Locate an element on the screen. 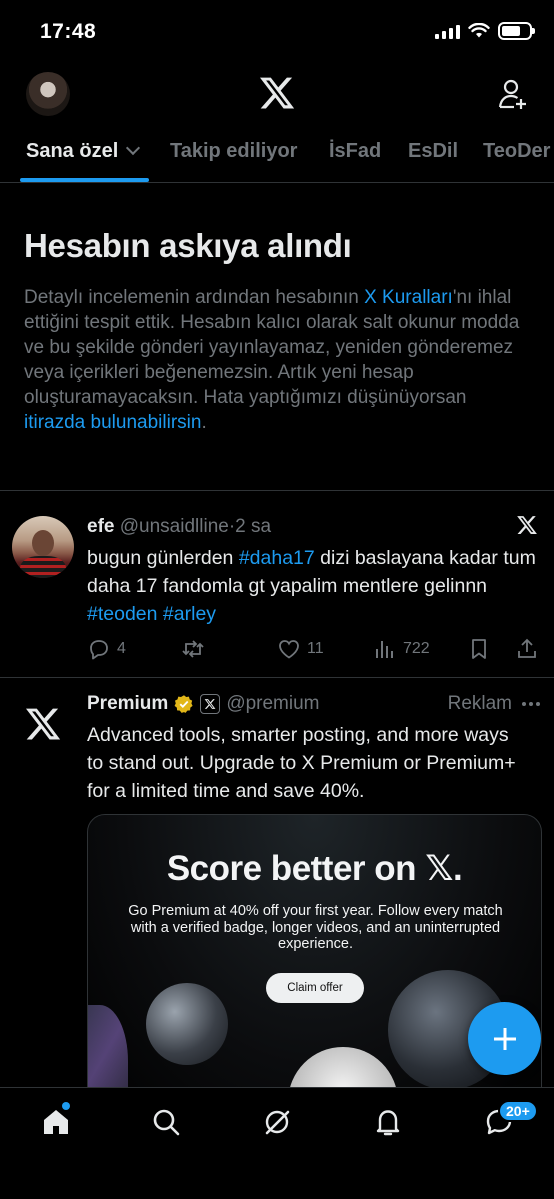 This screenshot has width=554, height=1199. ad-handle: @premium is located at coordinates (272, 704).